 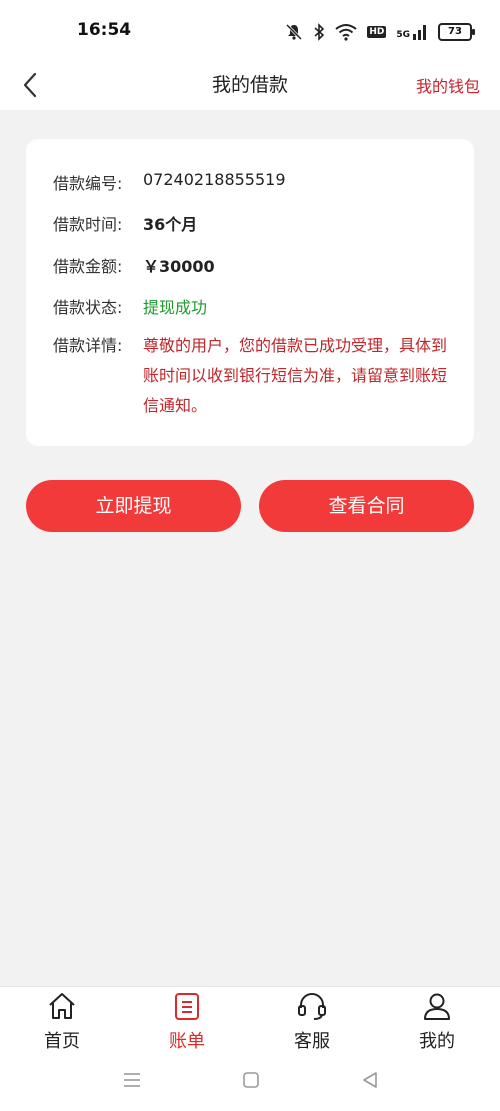 I want to click on my-wallet-link: 我的钱包, so click(x=448, y=85).